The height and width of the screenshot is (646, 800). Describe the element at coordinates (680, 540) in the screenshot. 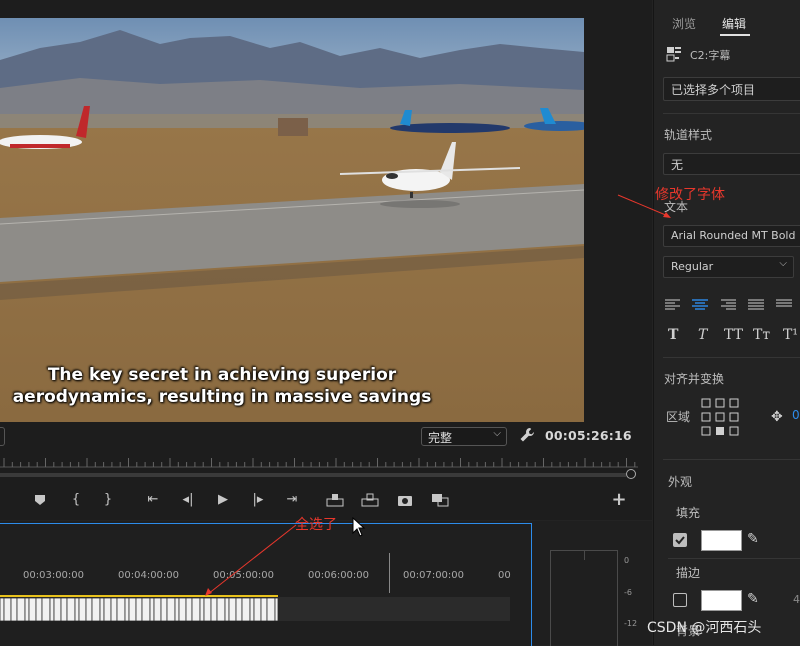

I see `fill-checkbox` at that location.